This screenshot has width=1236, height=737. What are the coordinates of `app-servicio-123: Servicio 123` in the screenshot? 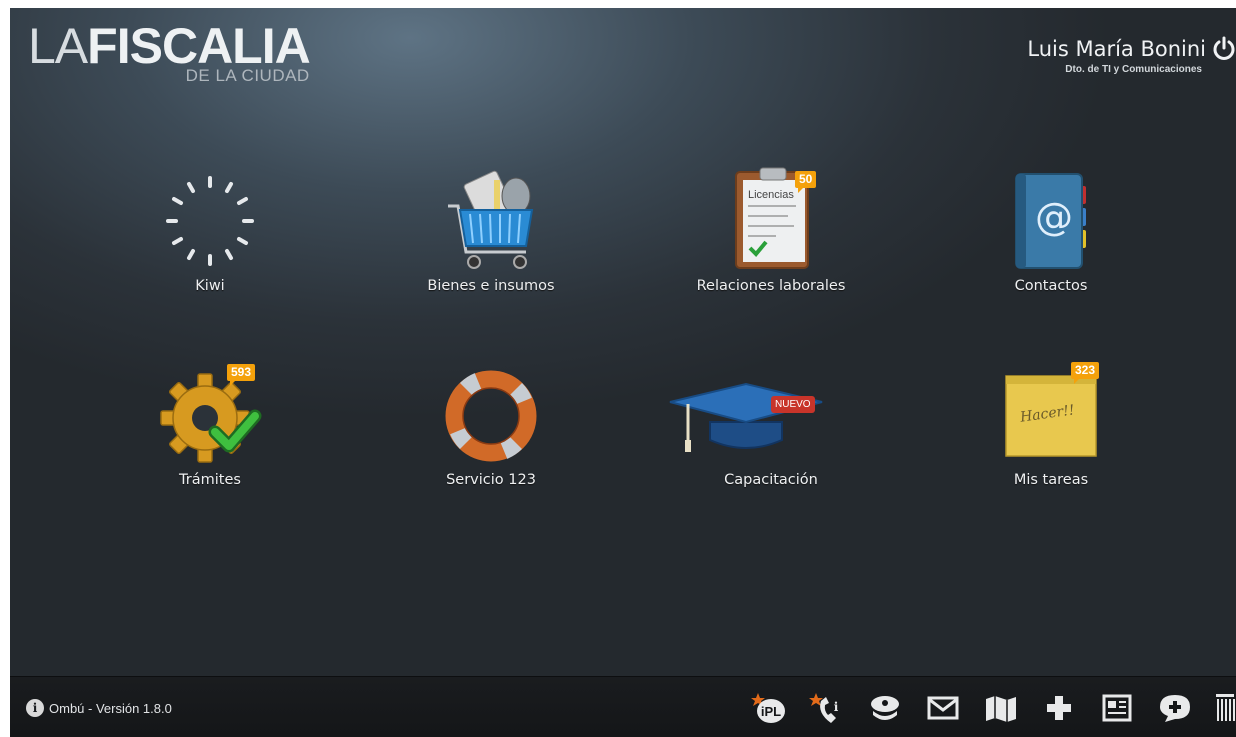 It's located at (491, 424).